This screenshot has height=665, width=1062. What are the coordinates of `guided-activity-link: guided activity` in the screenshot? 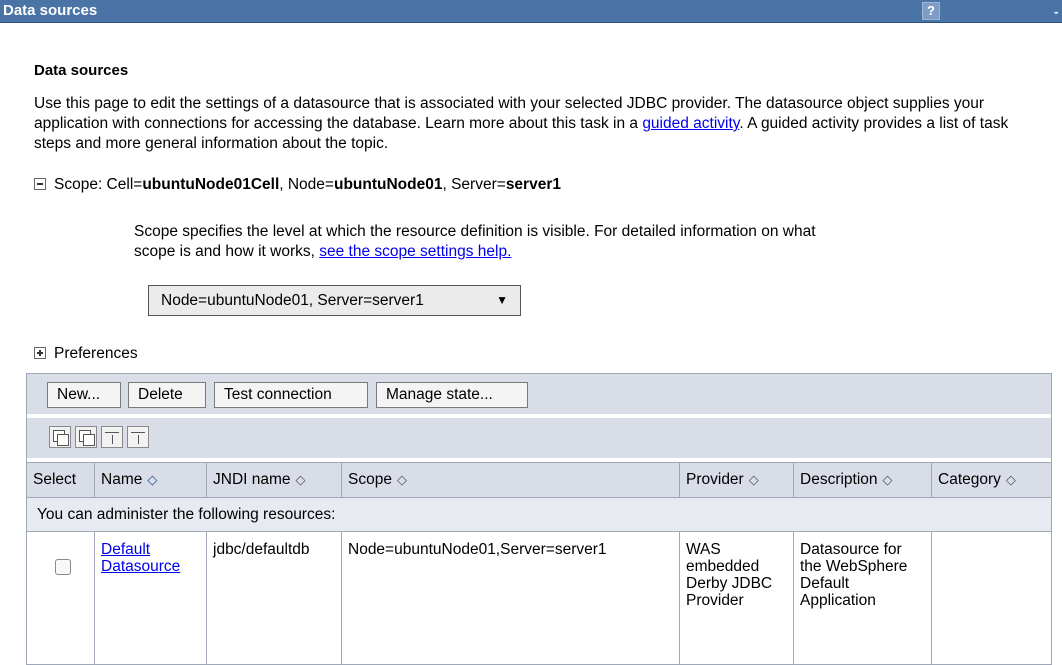 It's located at (690, 123).